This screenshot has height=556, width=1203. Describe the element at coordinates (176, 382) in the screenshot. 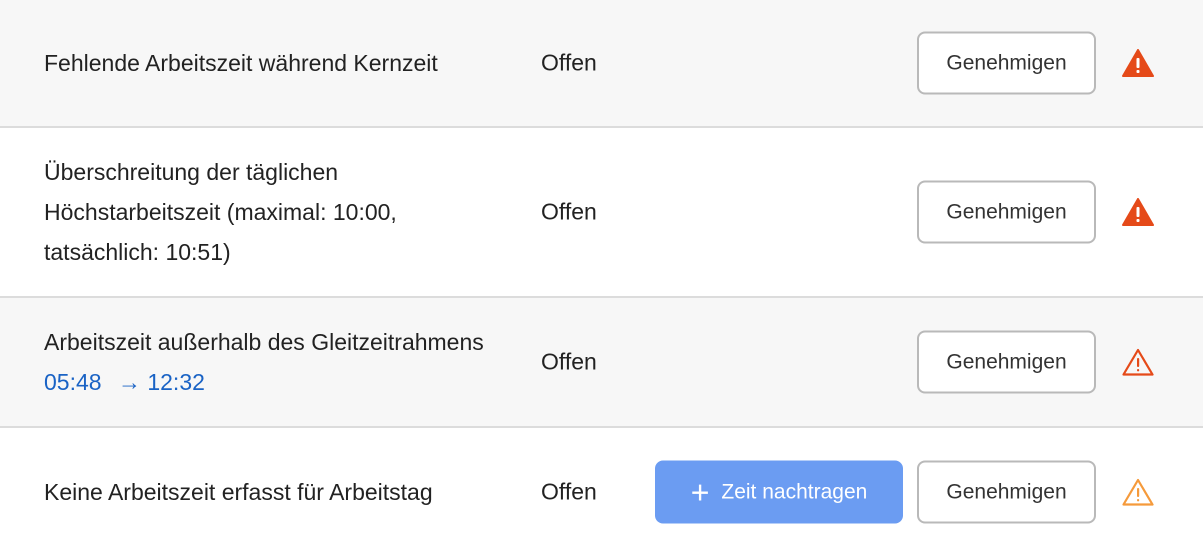

I see `time-to: 12:32` at that location.